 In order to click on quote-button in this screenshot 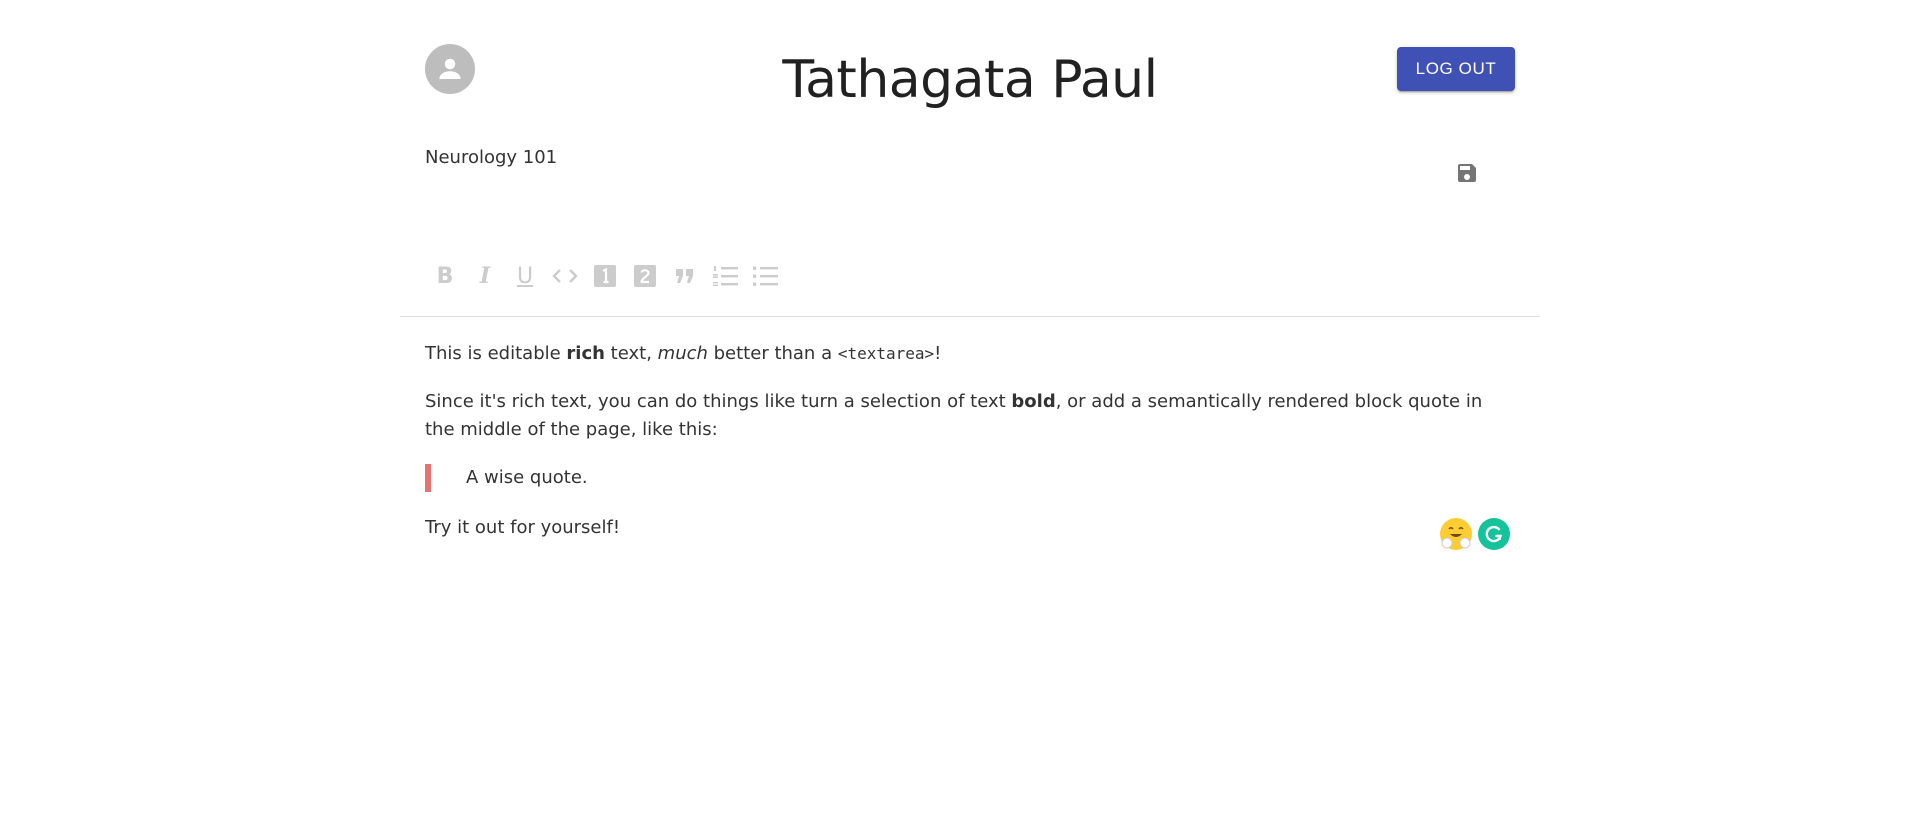, I will do `click(685, 276)`.